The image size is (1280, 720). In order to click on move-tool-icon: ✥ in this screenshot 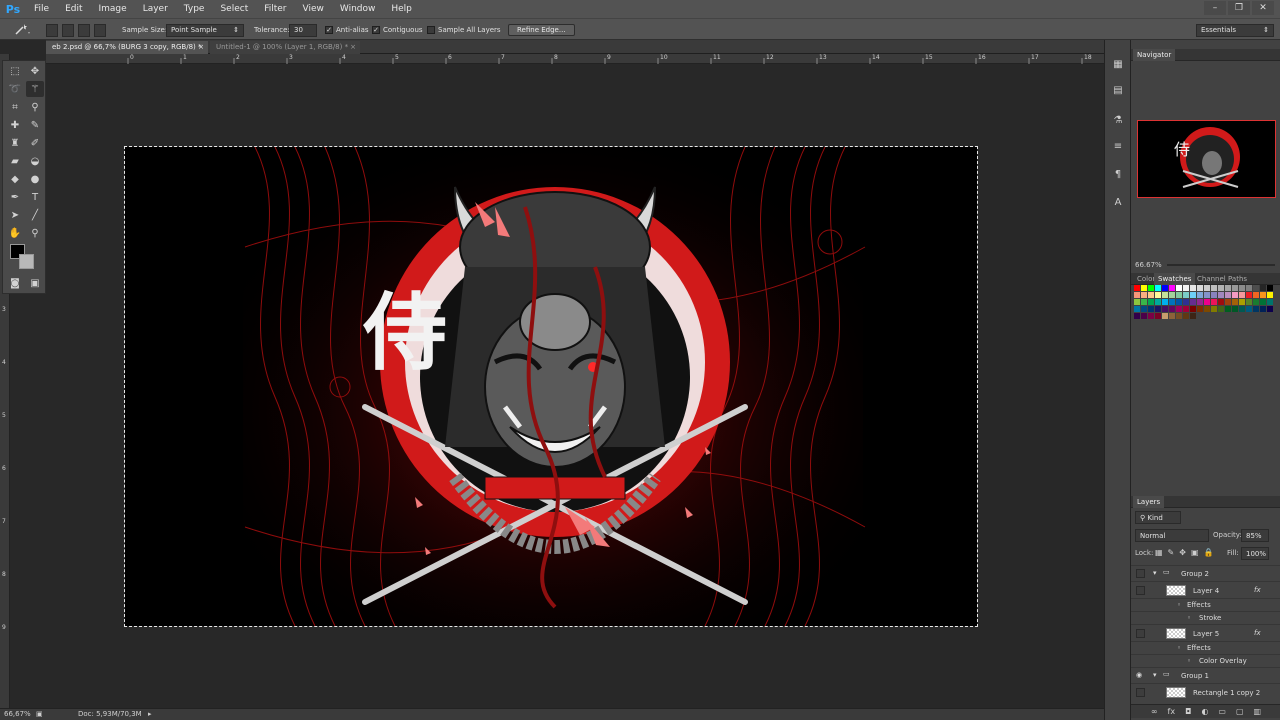, I will do `click(35, 71)`.